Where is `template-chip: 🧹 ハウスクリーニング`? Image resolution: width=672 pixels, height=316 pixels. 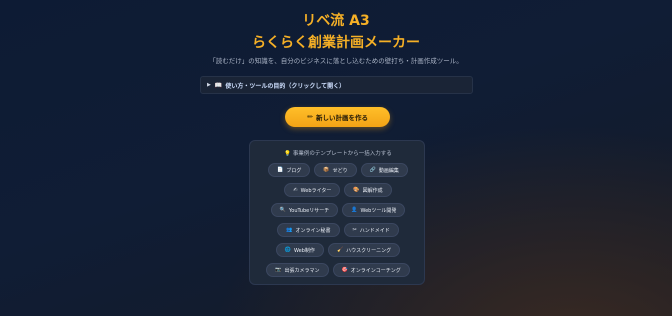 template-chip: 🧹 ハウスクリーニング is located at coordinates (364, 250).